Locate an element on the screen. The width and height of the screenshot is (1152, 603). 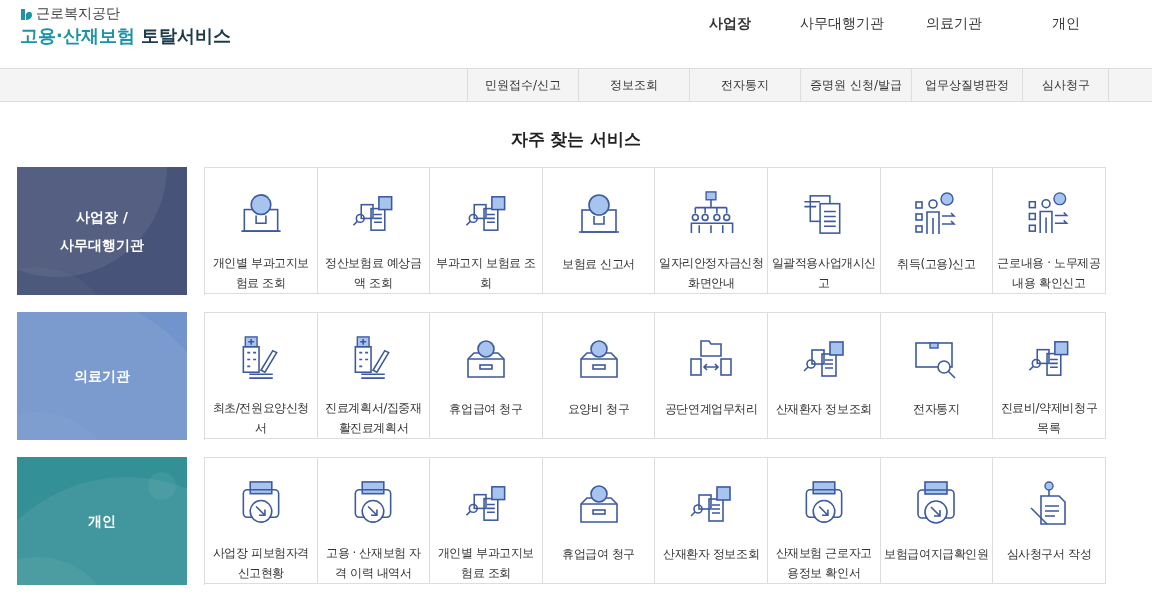
nav-tab: 사업장 is located at coordinates (730, 24).